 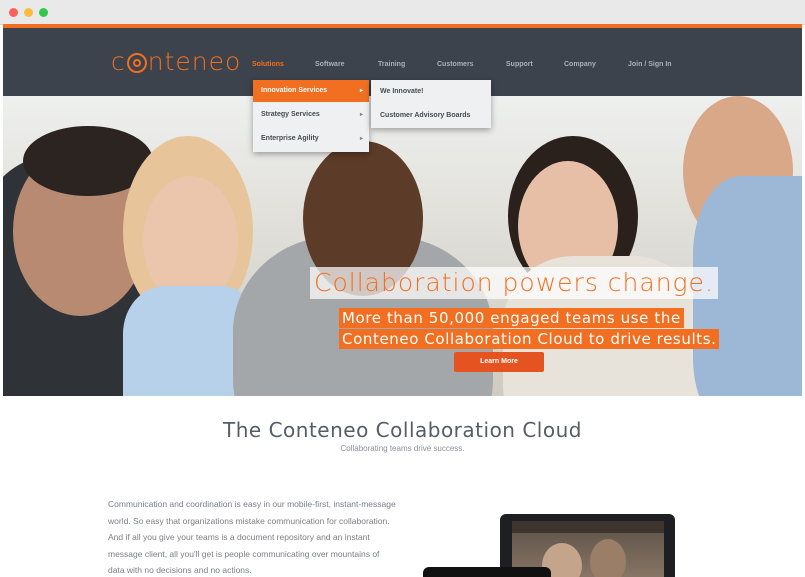 What do you see at coordinates (402, 448) in the screenshot?
I see `section-subtitle: Collaborating teams drive success.` at bounding box center [402, 448].